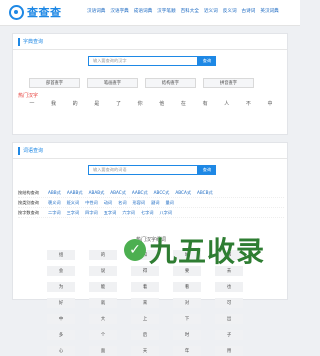  I want to click on filter-link: 形容词, so click(139, 203).